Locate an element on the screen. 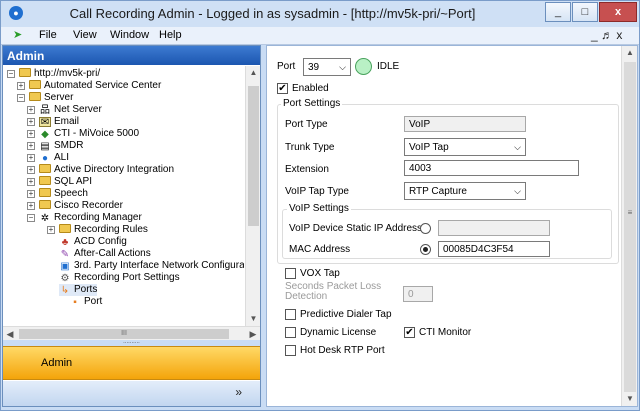 The image size is (640, 411). hot-desk-label: Hot Desk RTP Port is located at coordinates (342, 350).